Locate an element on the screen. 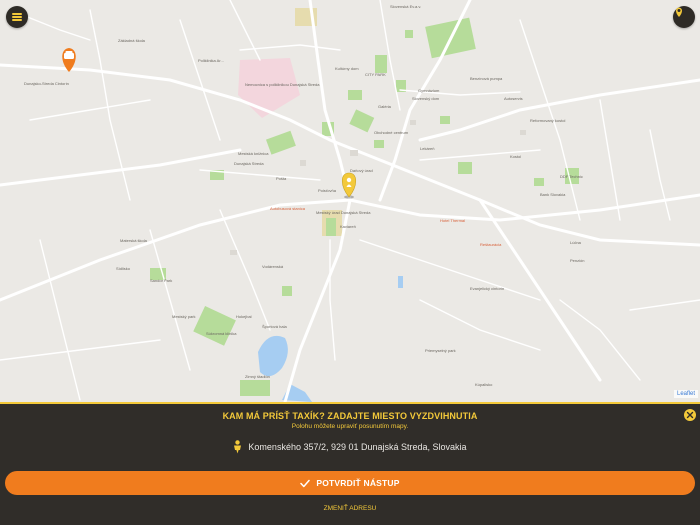 The image size is (700, 525). map-label: Penzión is located at coordinates (577, 260).